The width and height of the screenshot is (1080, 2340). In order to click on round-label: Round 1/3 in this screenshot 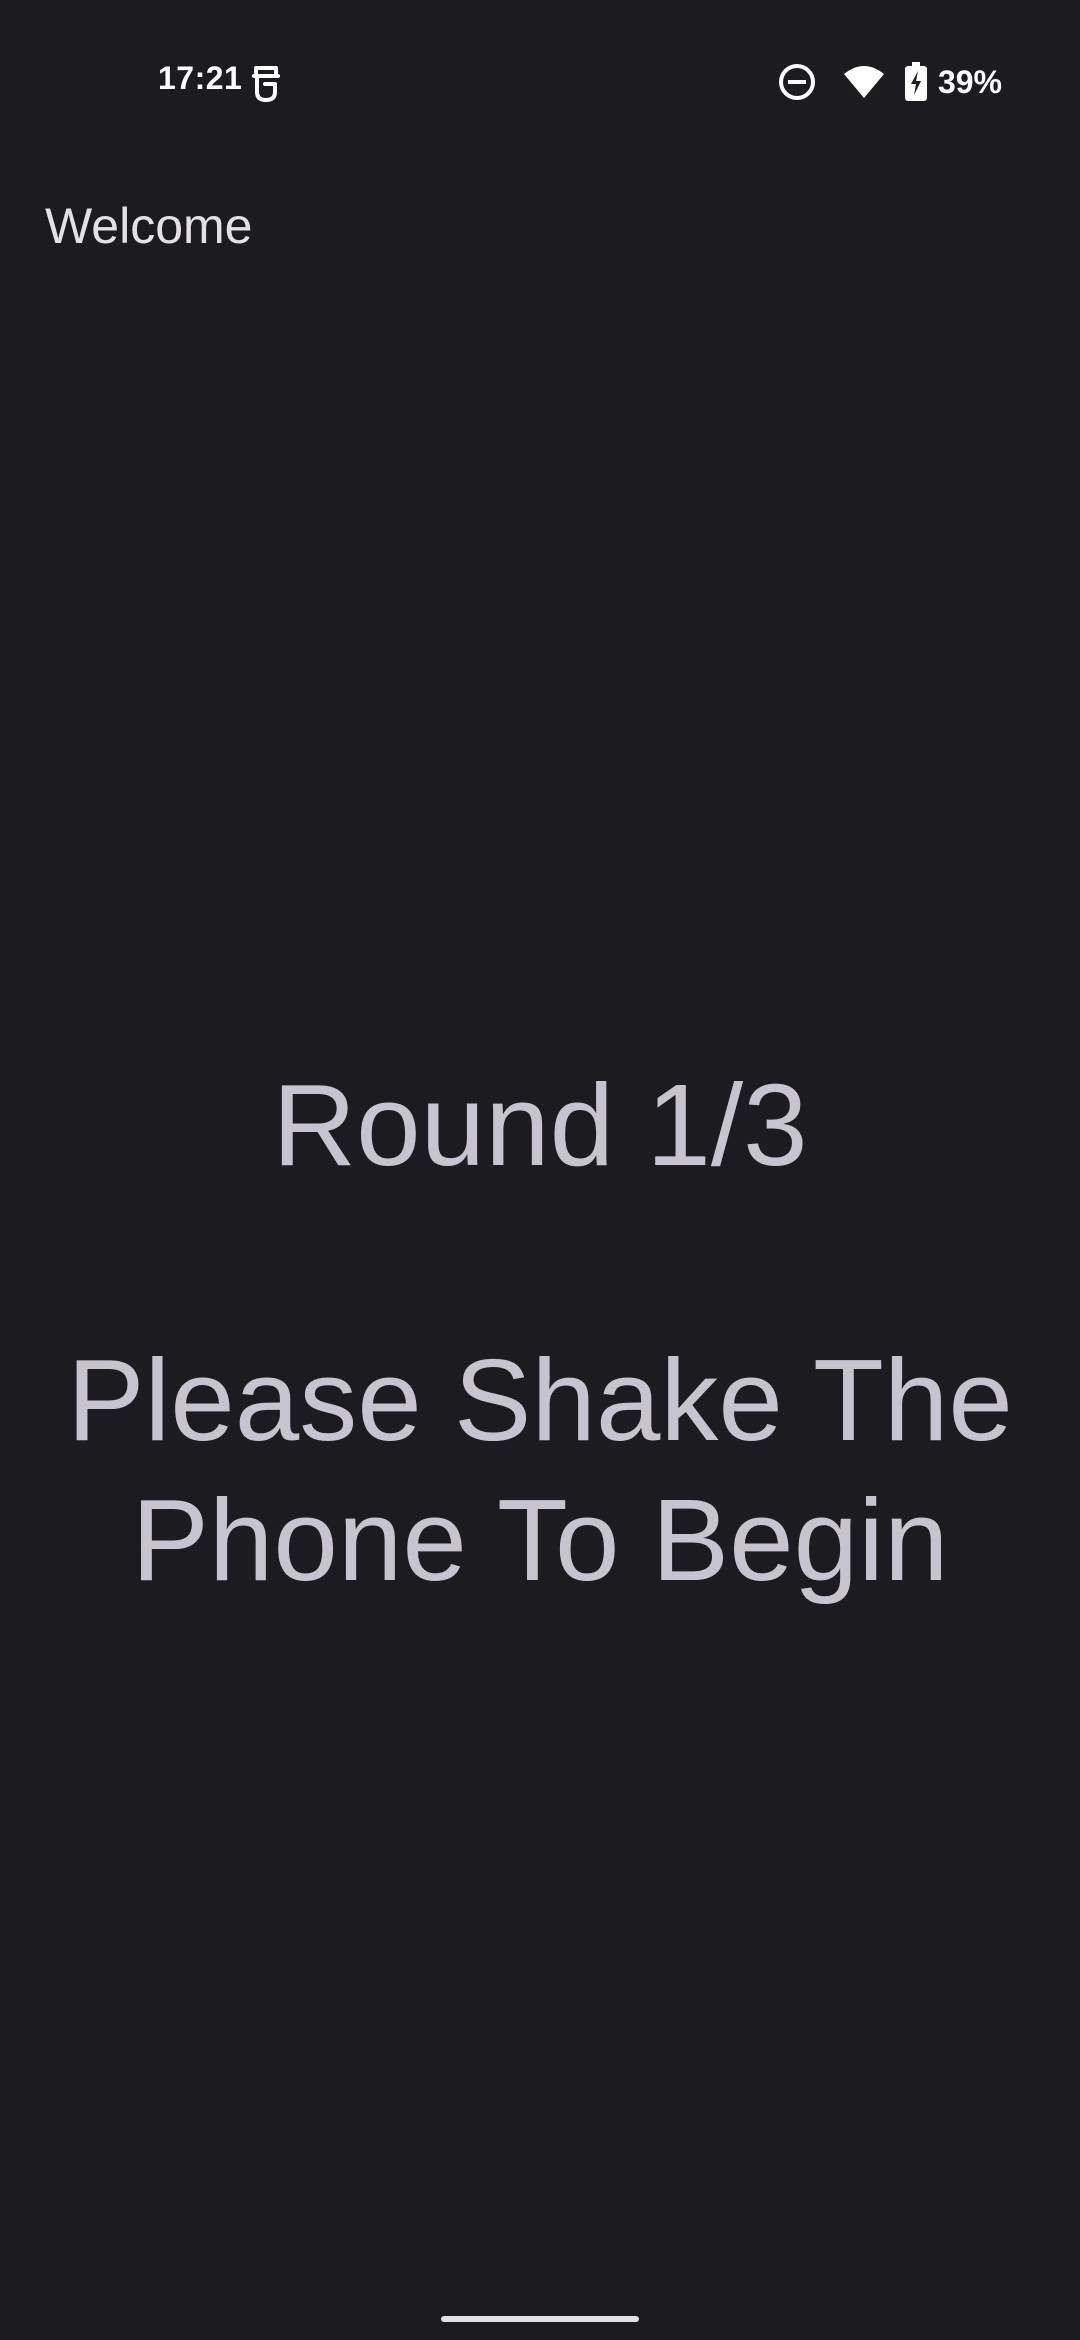, I will do `click(540, 1125)`.